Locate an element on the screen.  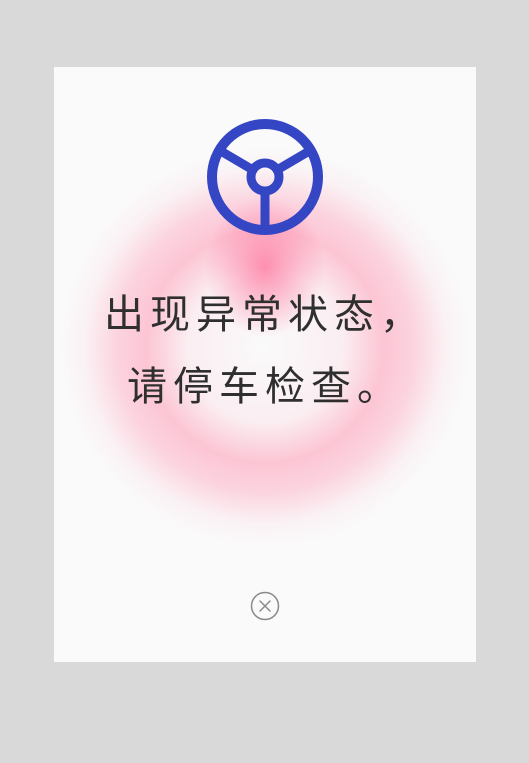
alert-message: 出现异常状态，请停车检查。 is located at coordinates (265, 351).